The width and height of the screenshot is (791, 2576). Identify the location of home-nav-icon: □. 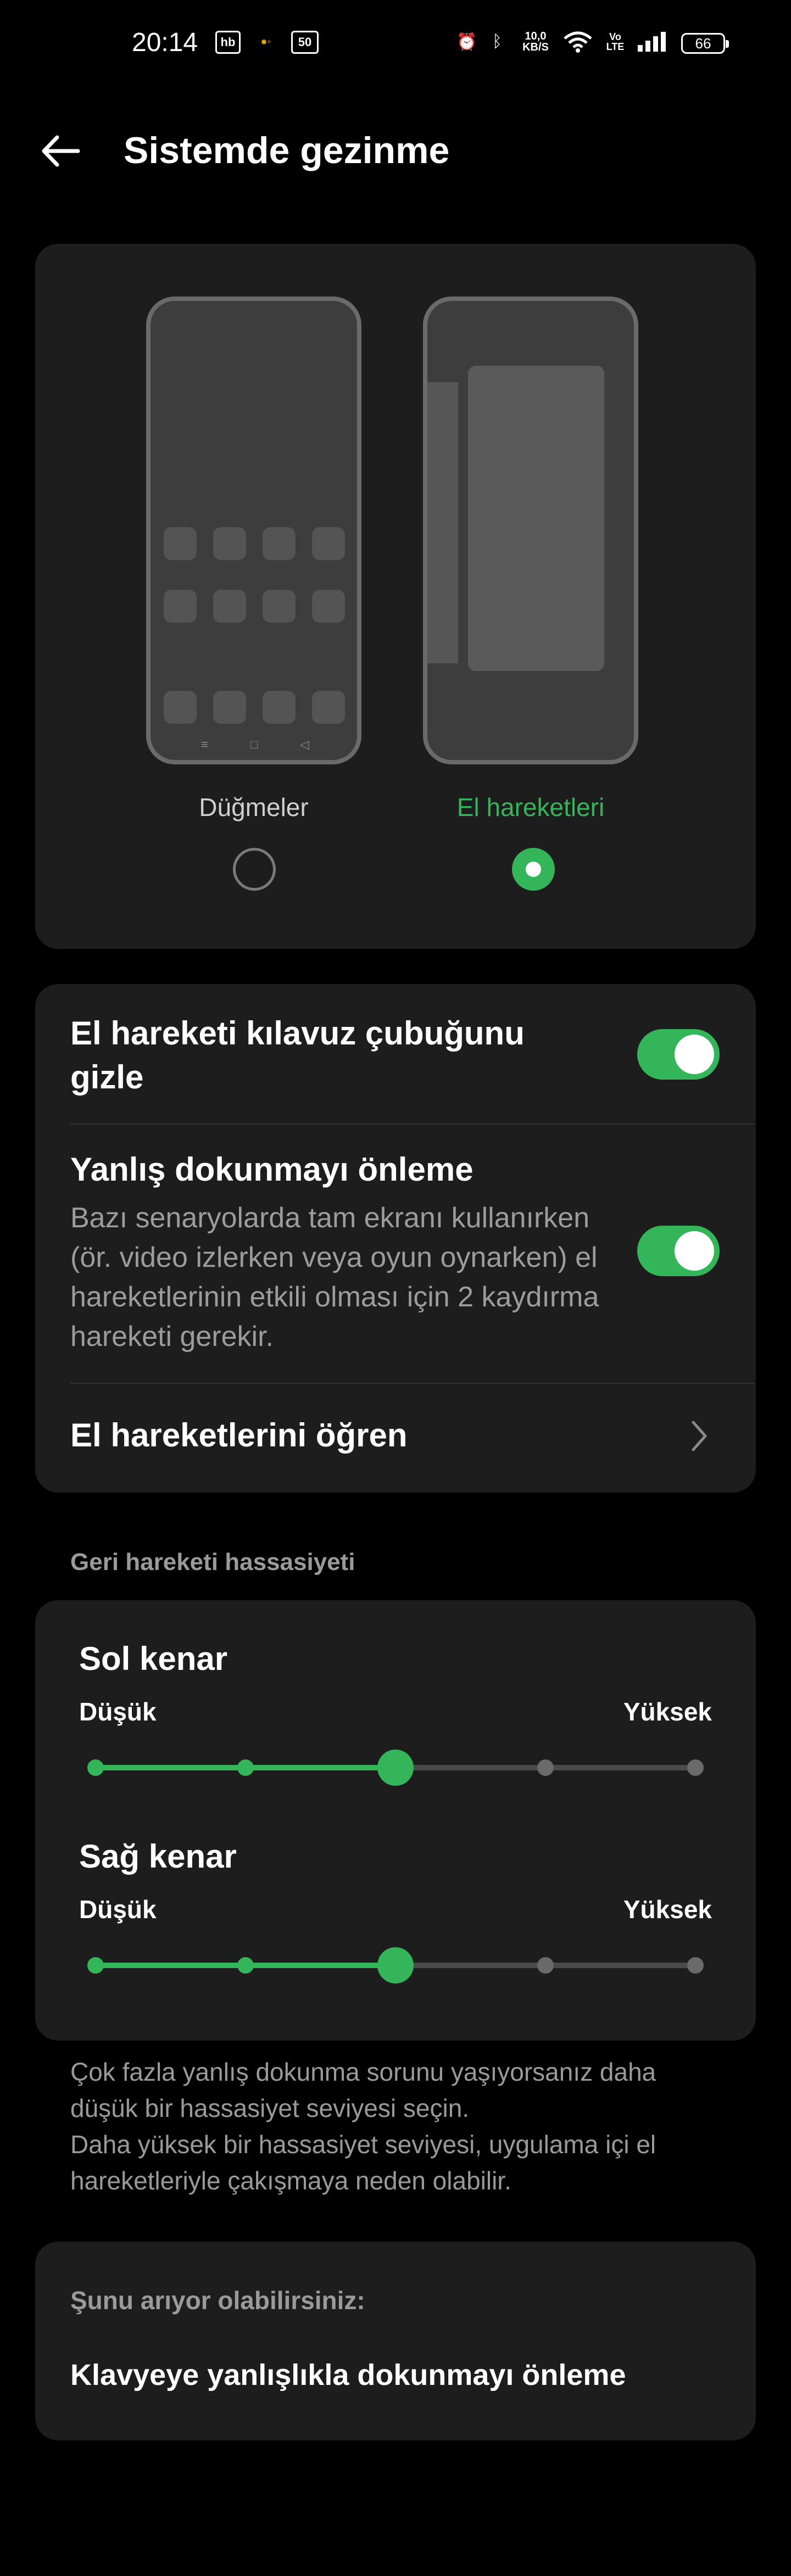
(254, 744).